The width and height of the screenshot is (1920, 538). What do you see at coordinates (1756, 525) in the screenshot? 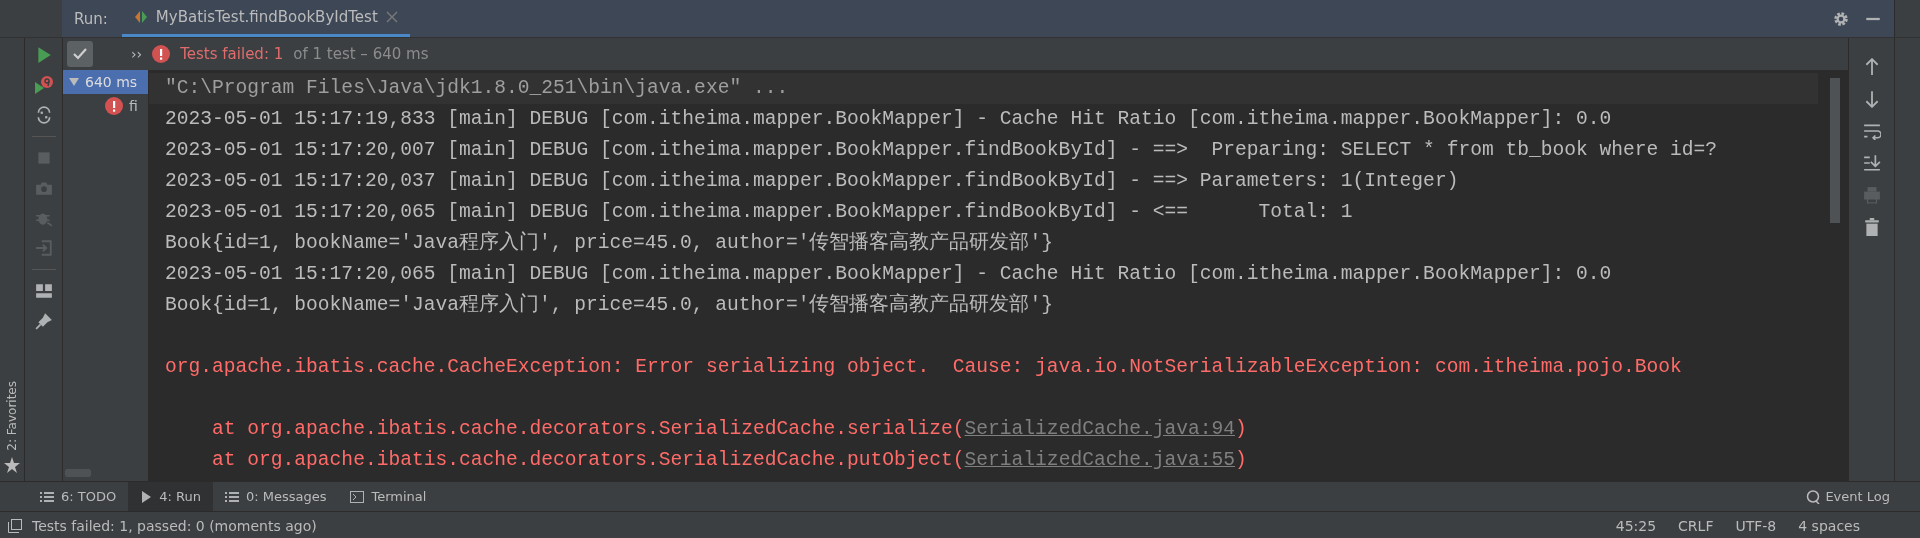
I see `status-item: UTF-8` at bounding box center [1756, 525].